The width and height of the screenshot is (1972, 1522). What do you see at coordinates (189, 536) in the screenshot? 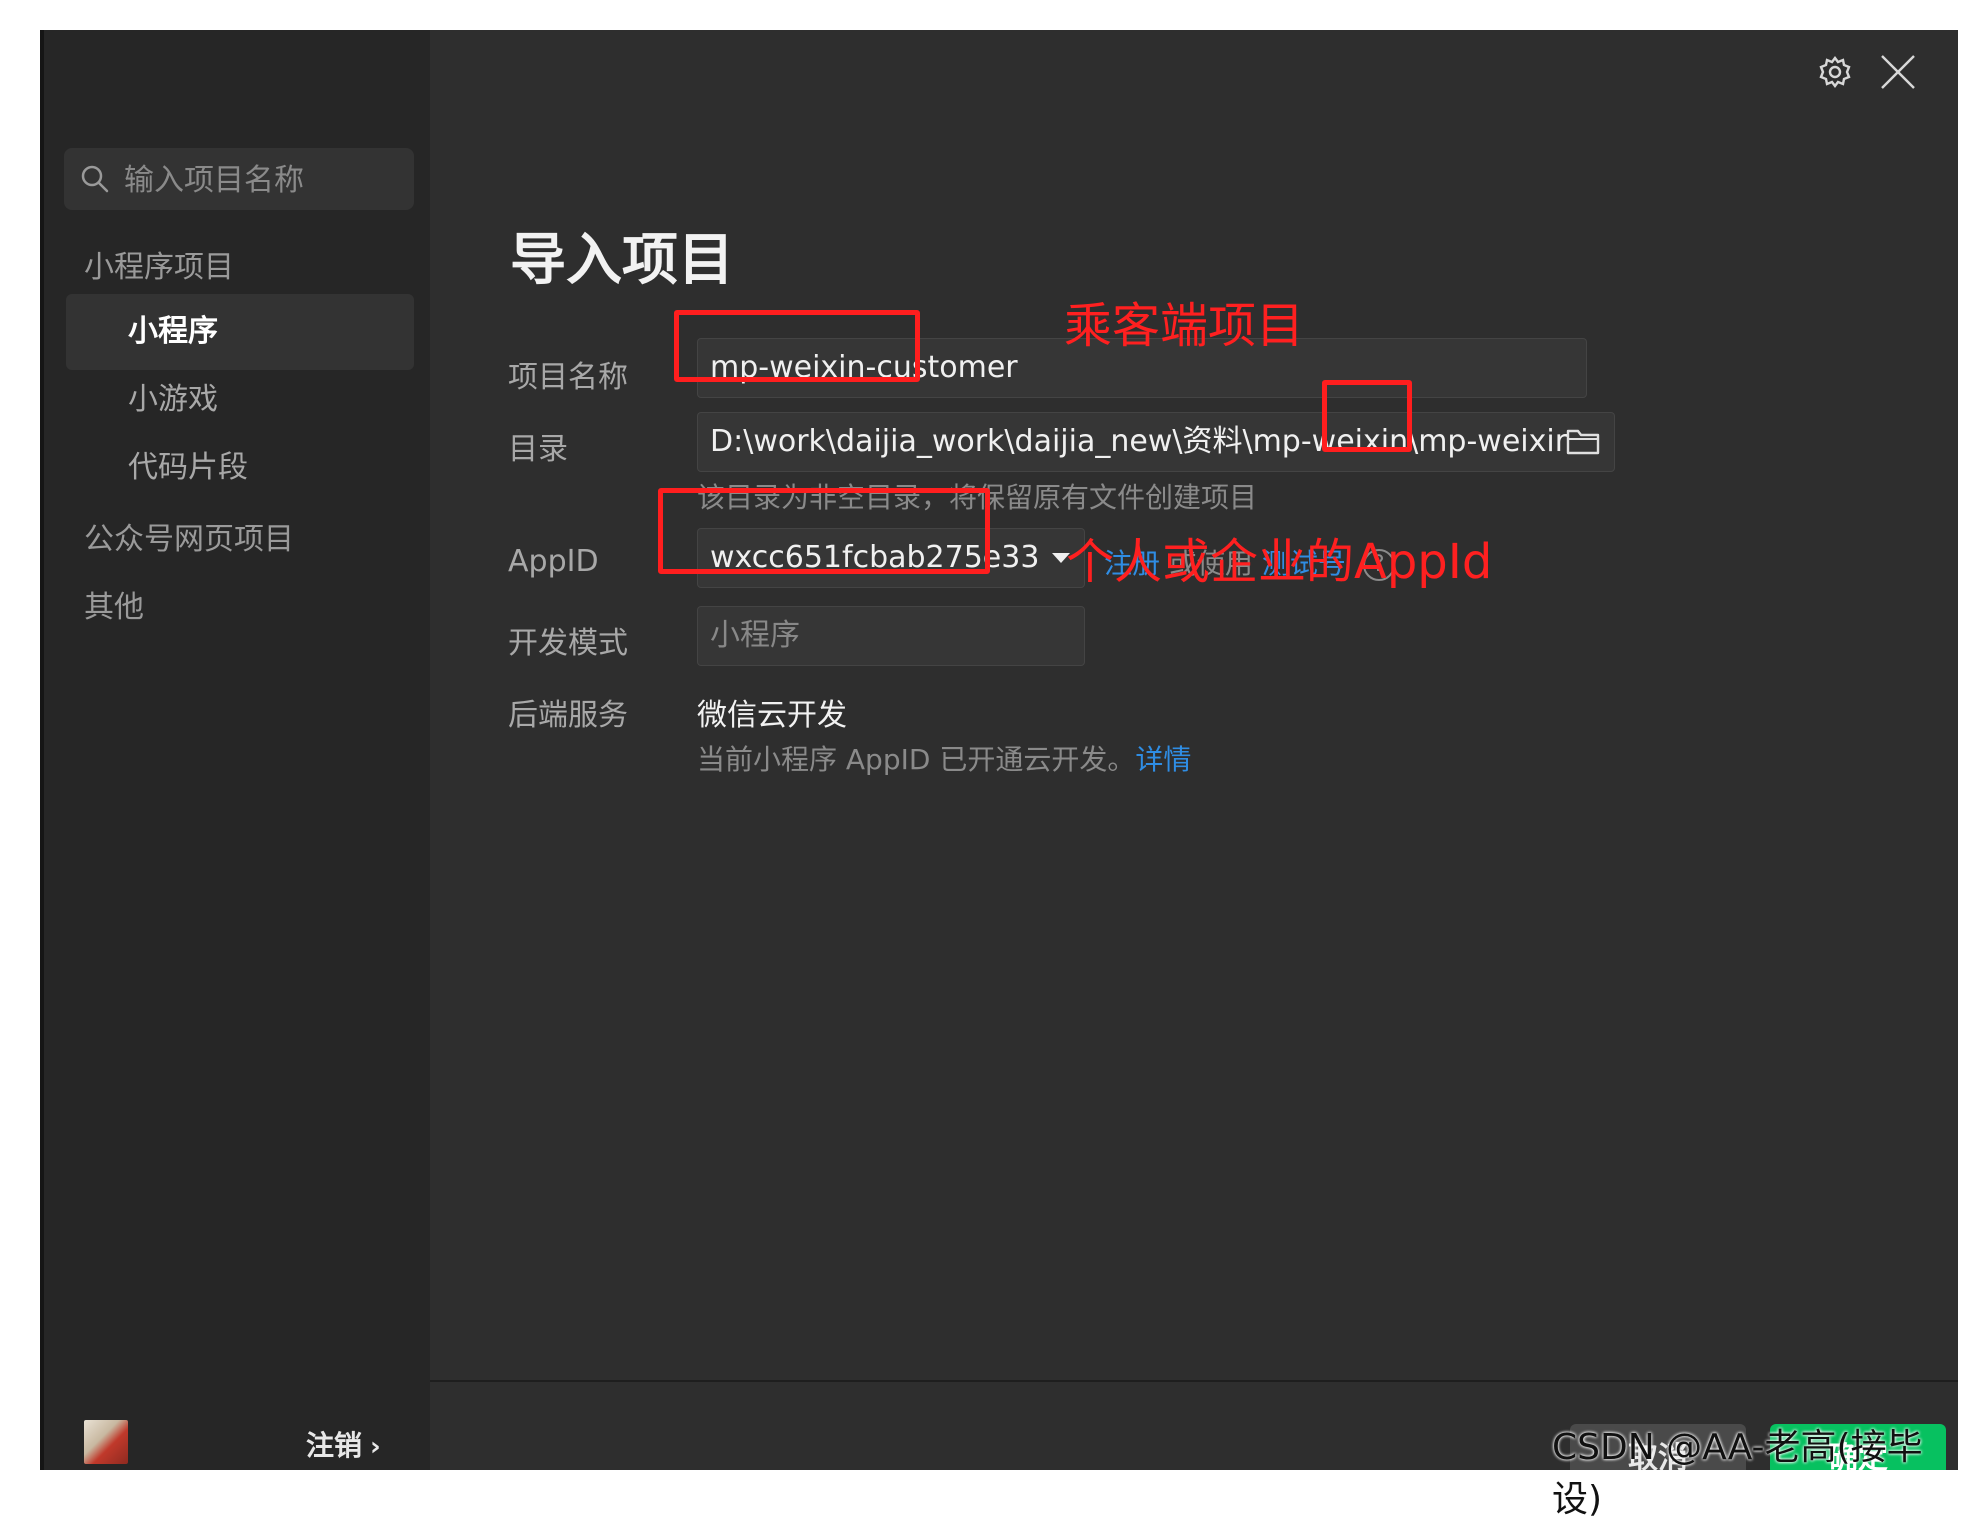
I see `sidebar-group-official-account: 公众号网页项目` at bounding box center [189, 536].